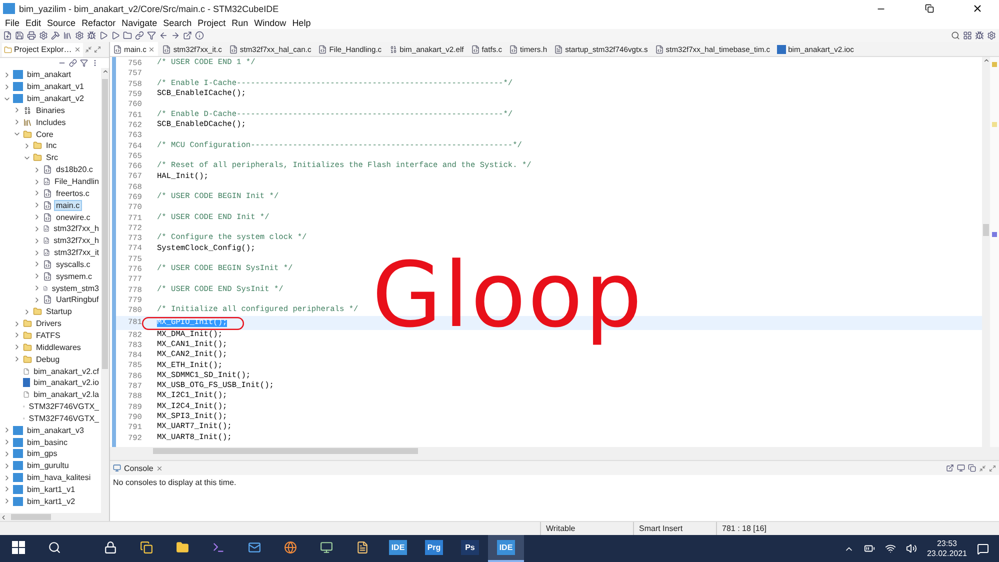 This screenshot has height=562, width=999. Describe the element at coordinates (326, 547) in the screenshot. I see `monitor-icon` at that location.